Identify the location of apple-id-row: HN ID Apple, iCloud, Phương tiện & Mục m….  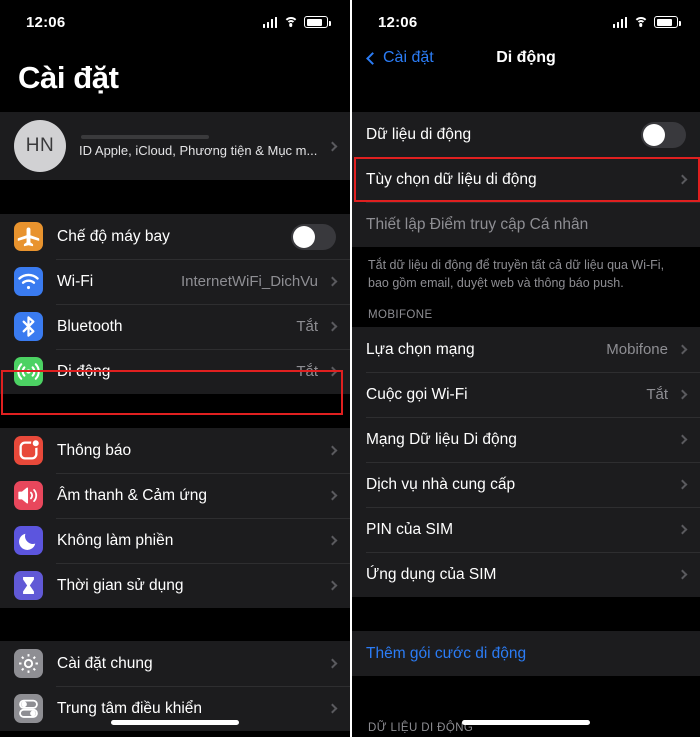
(175, 146).